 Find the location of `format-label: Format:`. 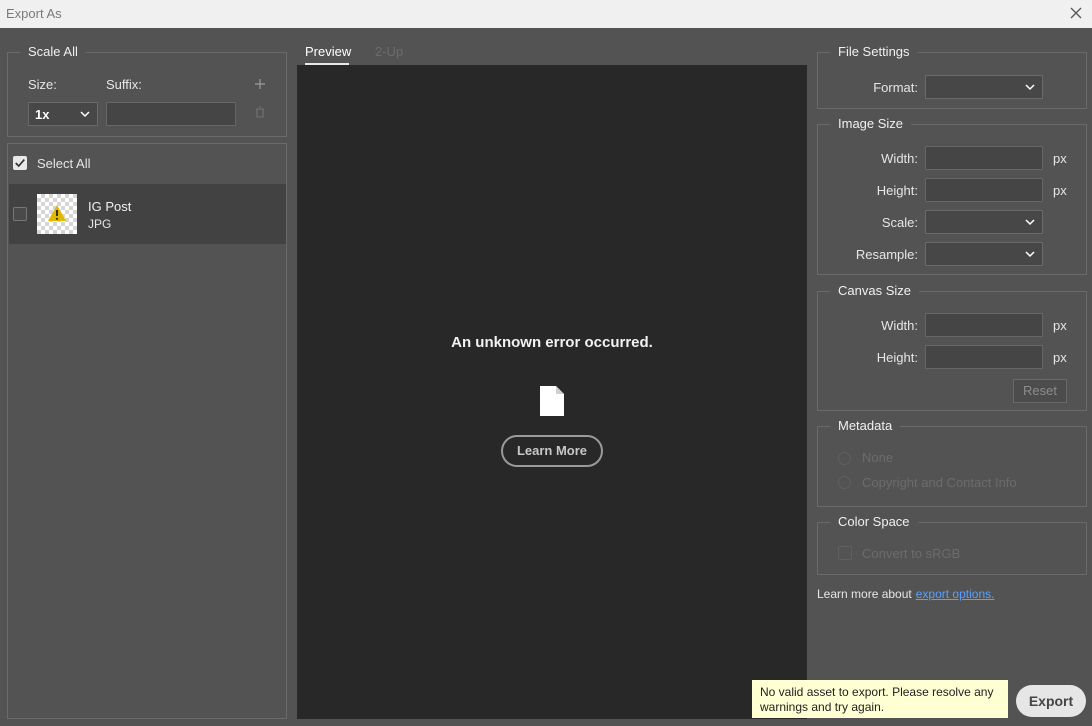

format-label: Format: is located at coordinates (895, 87).